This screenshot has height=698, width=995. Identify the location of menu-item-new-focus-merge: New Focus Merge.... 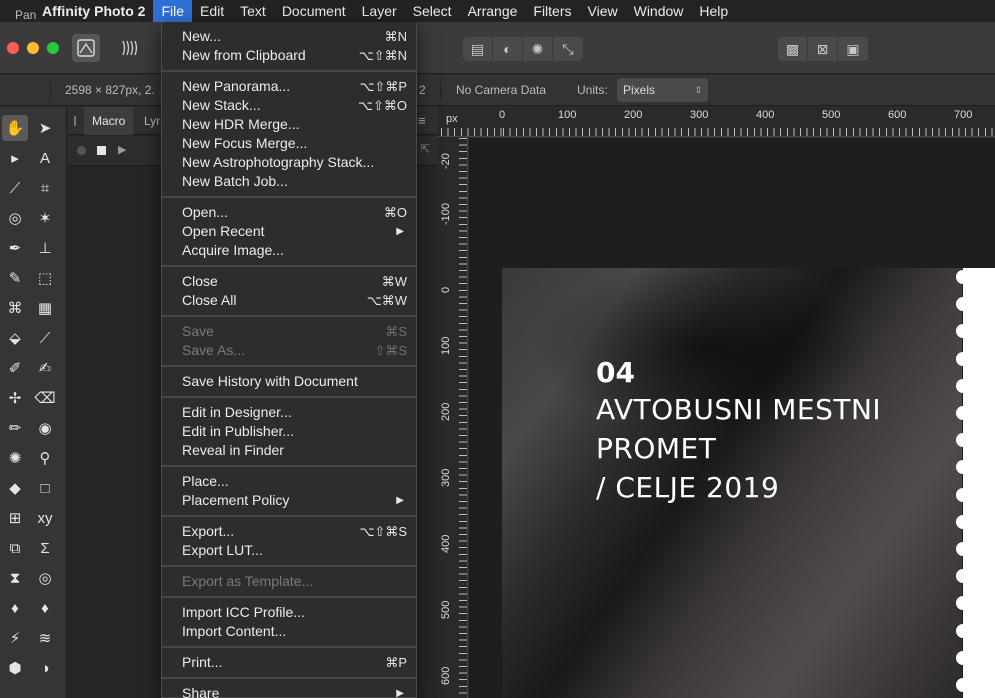
(289, 143).